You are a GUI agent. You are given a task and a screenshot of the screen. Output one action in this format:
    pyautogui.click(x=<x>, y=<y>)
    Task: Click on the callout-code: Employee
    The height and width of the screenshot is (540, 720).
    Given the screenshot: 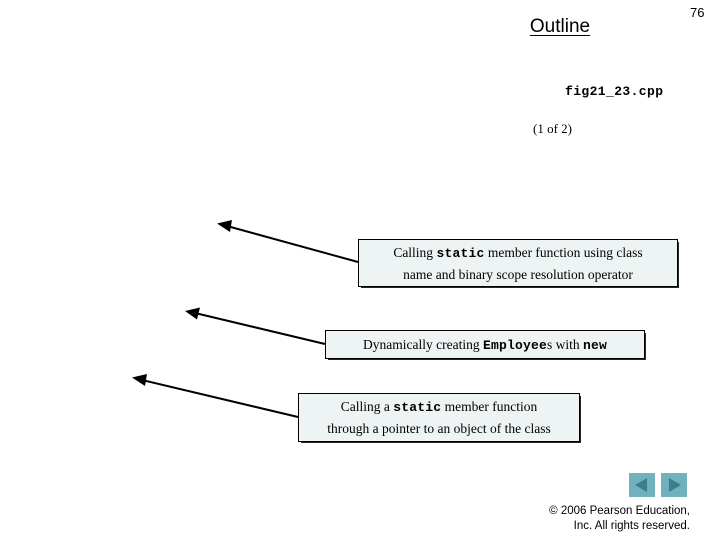 What is the action you would take?
    pyautogui.click(x=514, y=345)
    